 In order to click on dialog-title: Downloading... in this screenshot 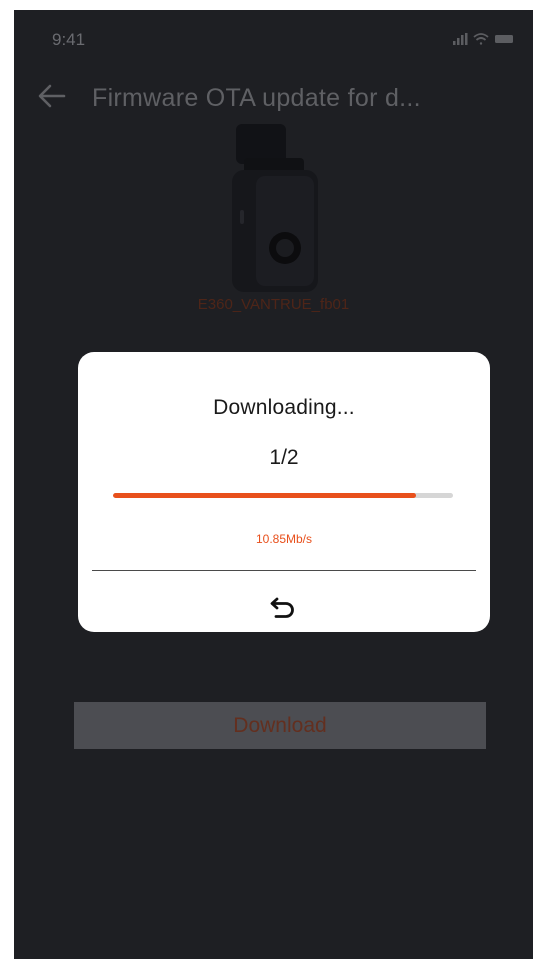, I will do `click(284, 407)`.